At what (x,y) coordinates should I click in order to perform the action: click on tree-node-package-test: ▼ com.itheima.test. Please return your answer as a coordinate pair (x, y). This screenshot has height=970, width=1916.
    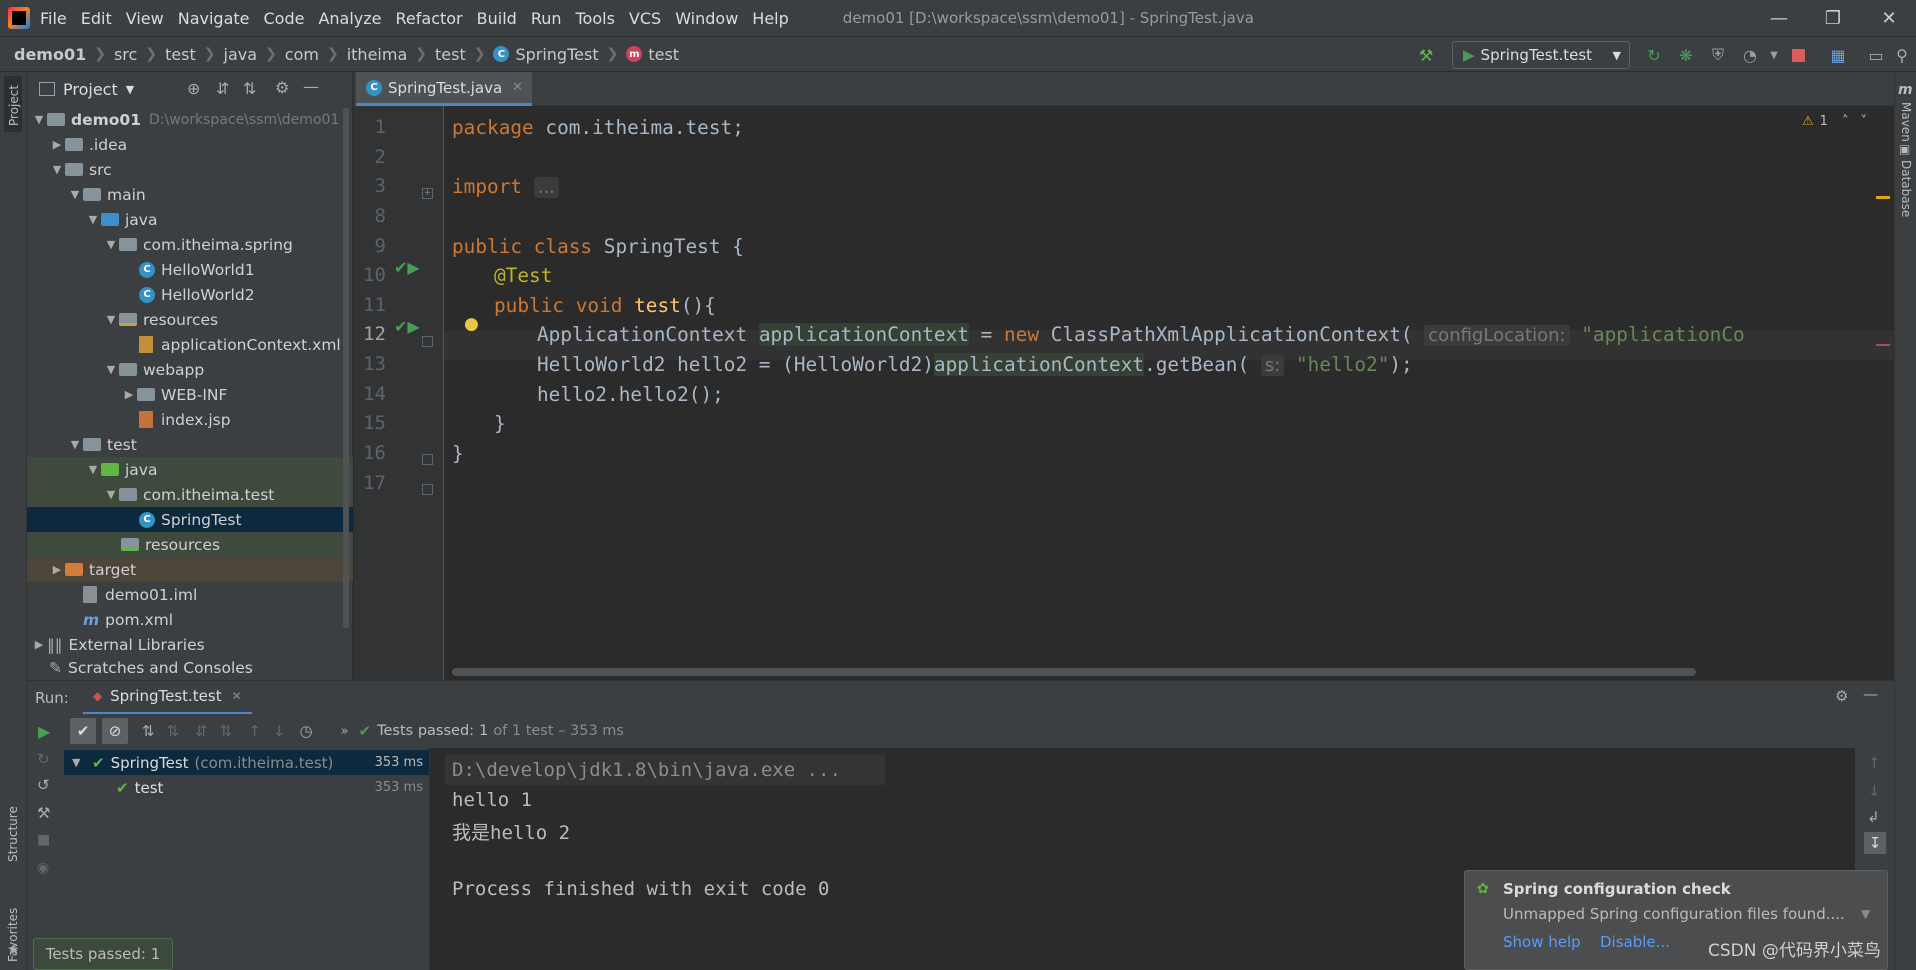
    Looking at the image, I should click on (190, 494).